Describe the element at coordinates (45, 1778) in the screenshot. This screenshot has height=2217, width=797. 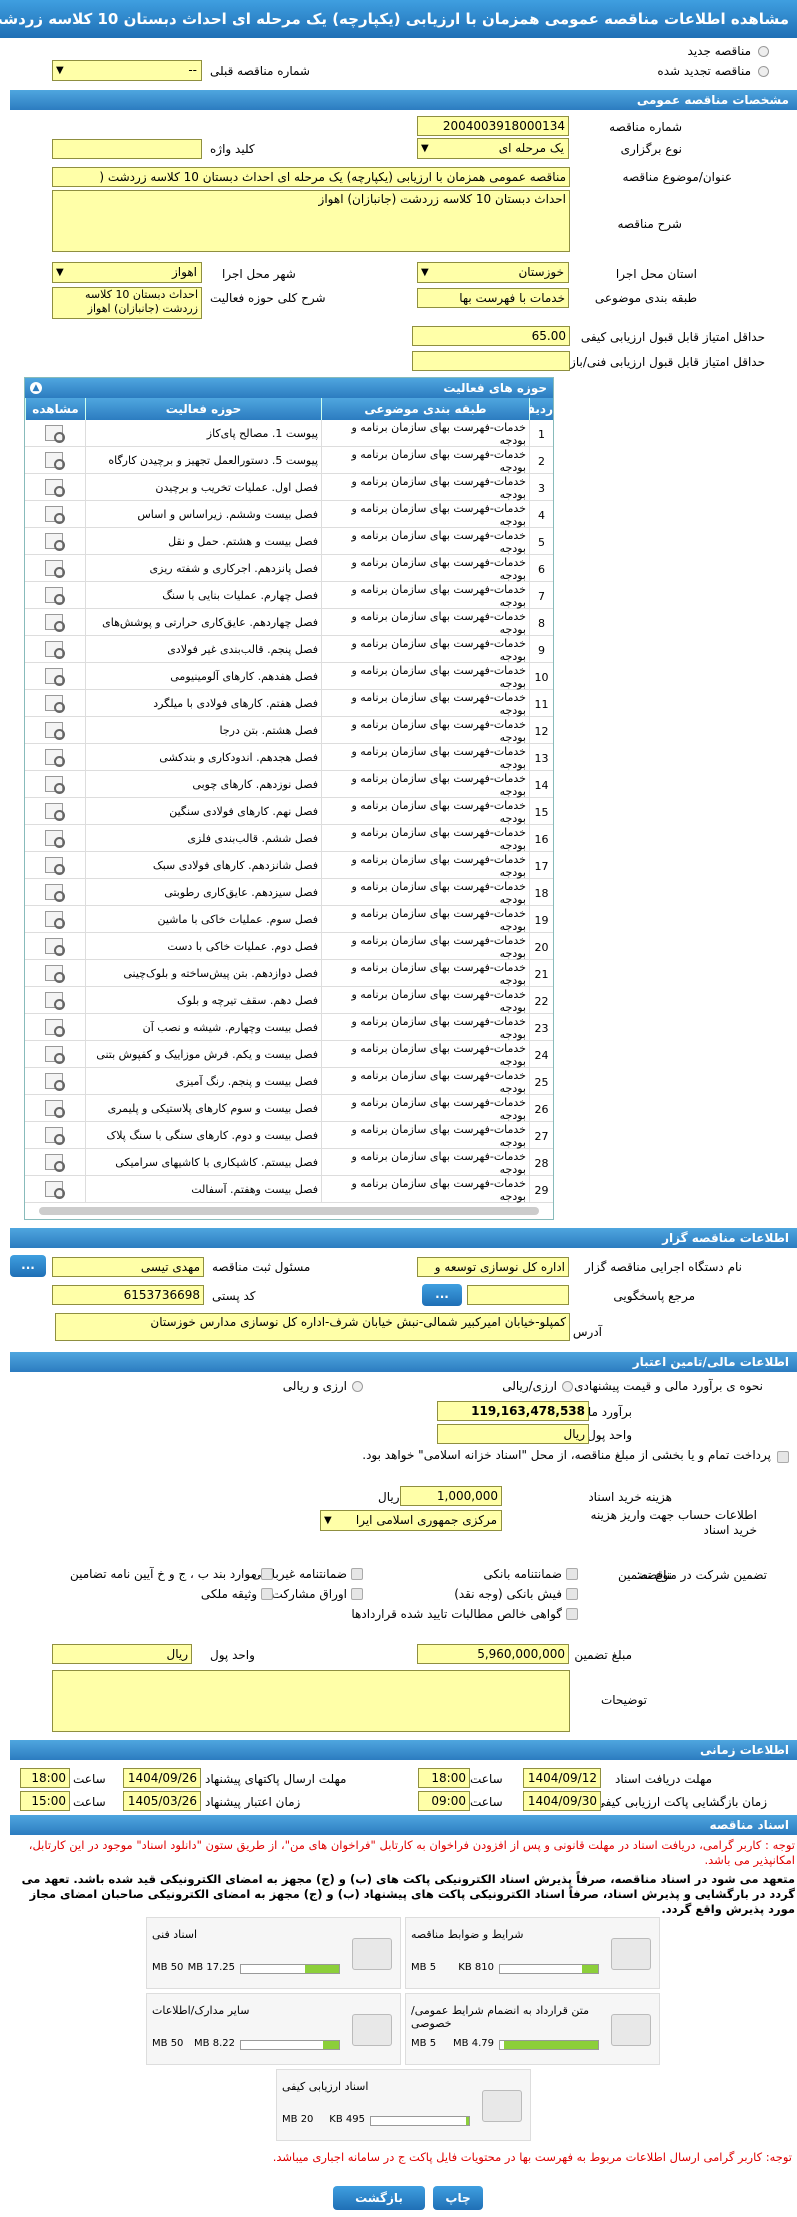
I see `send-time: 18:00` at that location.